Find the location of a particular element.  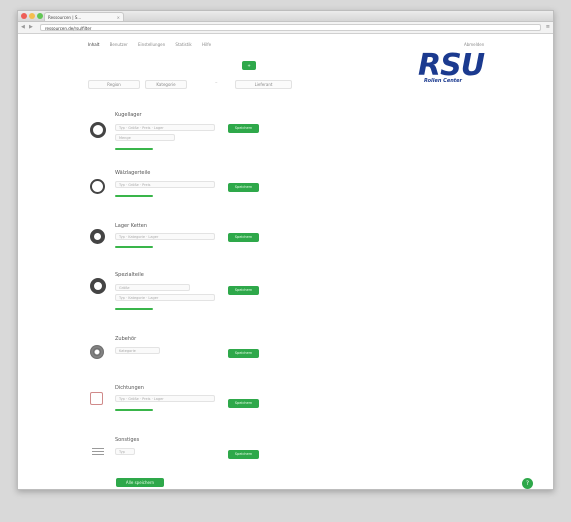

supplier-select: Lieferant is located at coordinates (263, 84).